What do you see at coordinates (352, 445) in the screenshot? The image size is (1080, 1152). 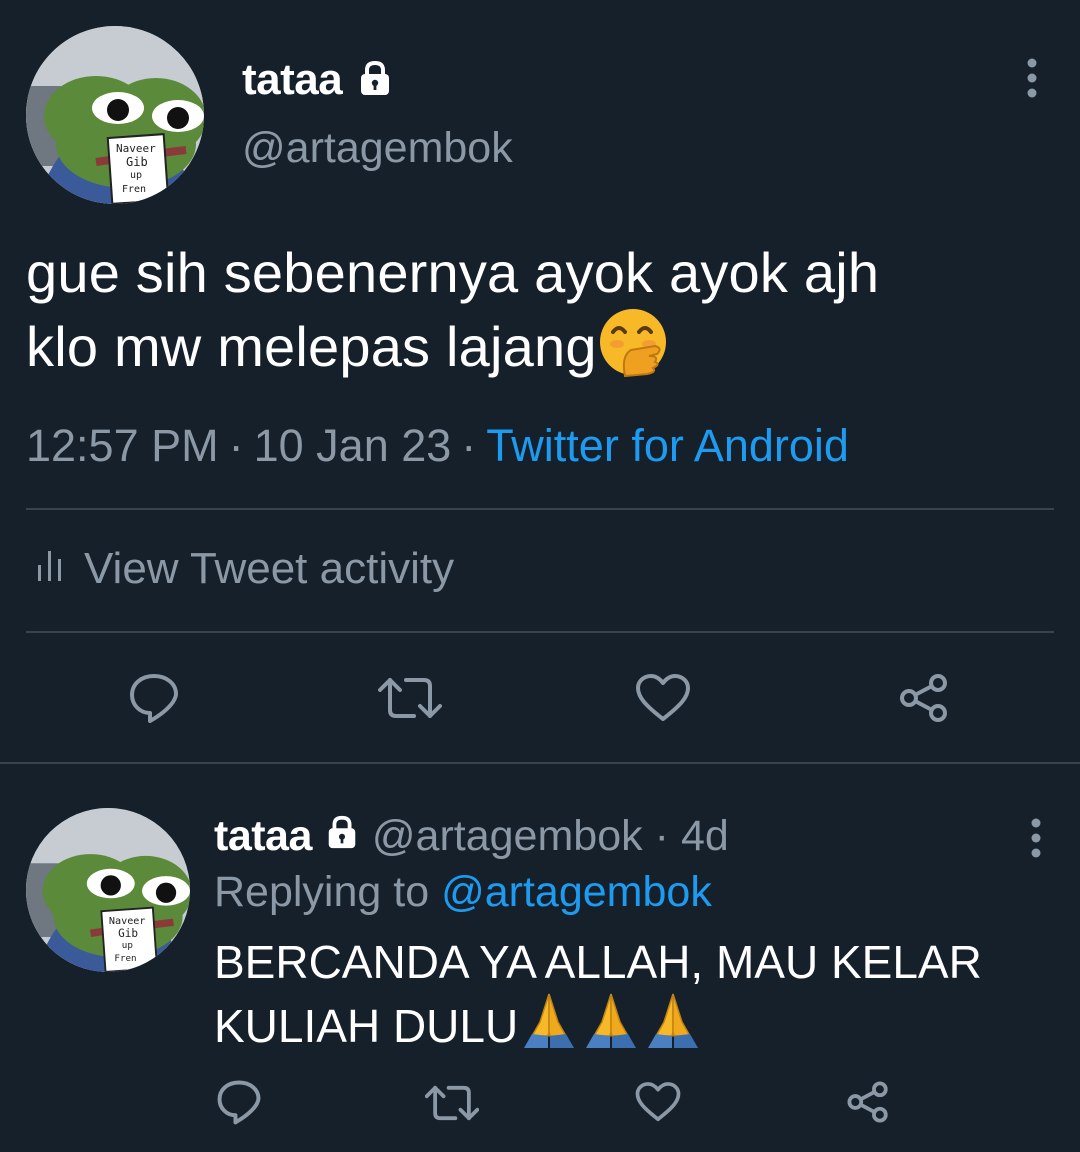 I see `tweet-date: 10 Jan 23` at bounding box center [352, 445].